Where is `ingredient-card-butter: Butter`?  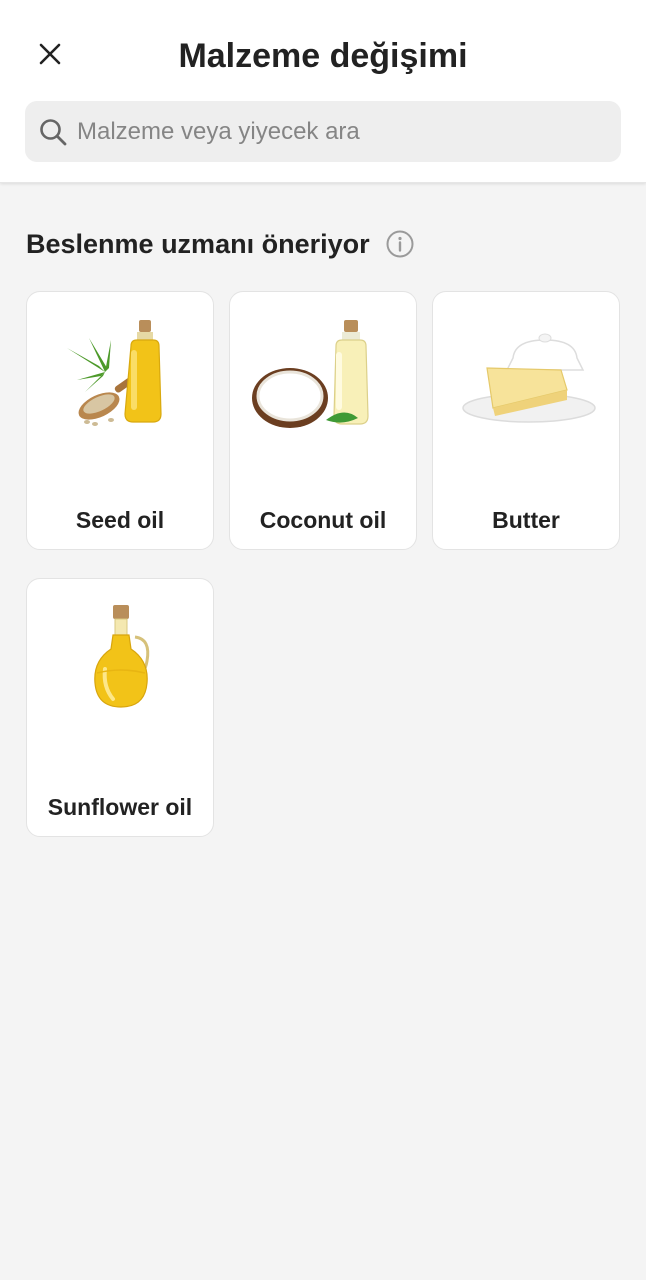 ingredient-card-butter: Butter is located at coordinates (526, 420).